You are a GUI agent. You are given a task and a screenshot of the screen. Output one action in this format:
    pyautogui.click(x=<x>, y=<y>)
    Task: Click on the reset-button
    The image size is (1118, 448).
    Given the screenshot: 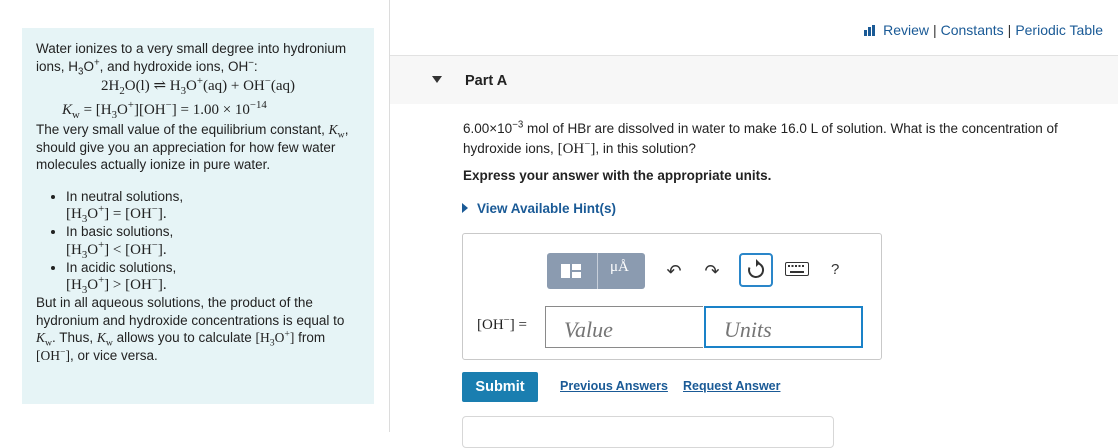 What is the action you would take?
    pyautogui.click(x=756, y=270)
    